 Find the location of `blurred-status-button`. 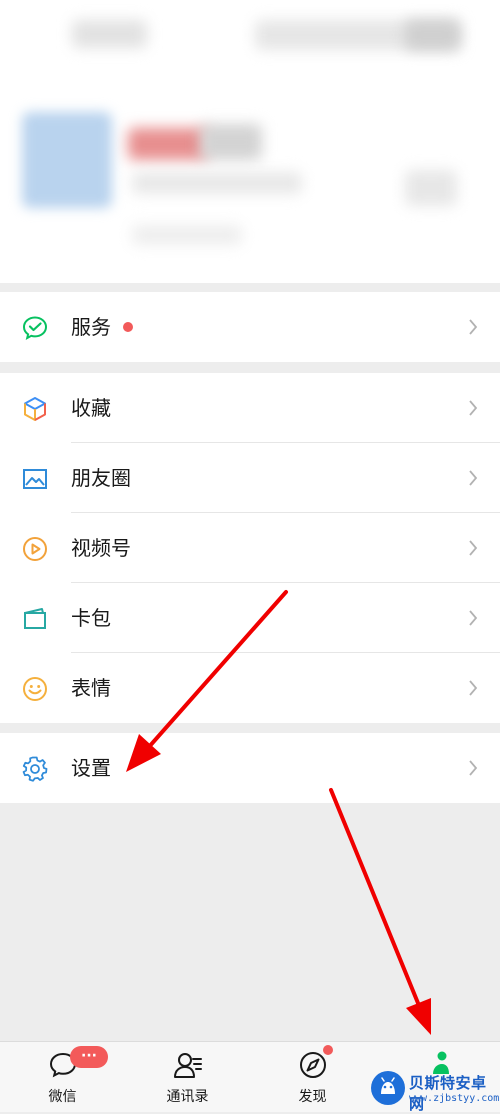

blurred-status-button is located at coordinates (187, 235).